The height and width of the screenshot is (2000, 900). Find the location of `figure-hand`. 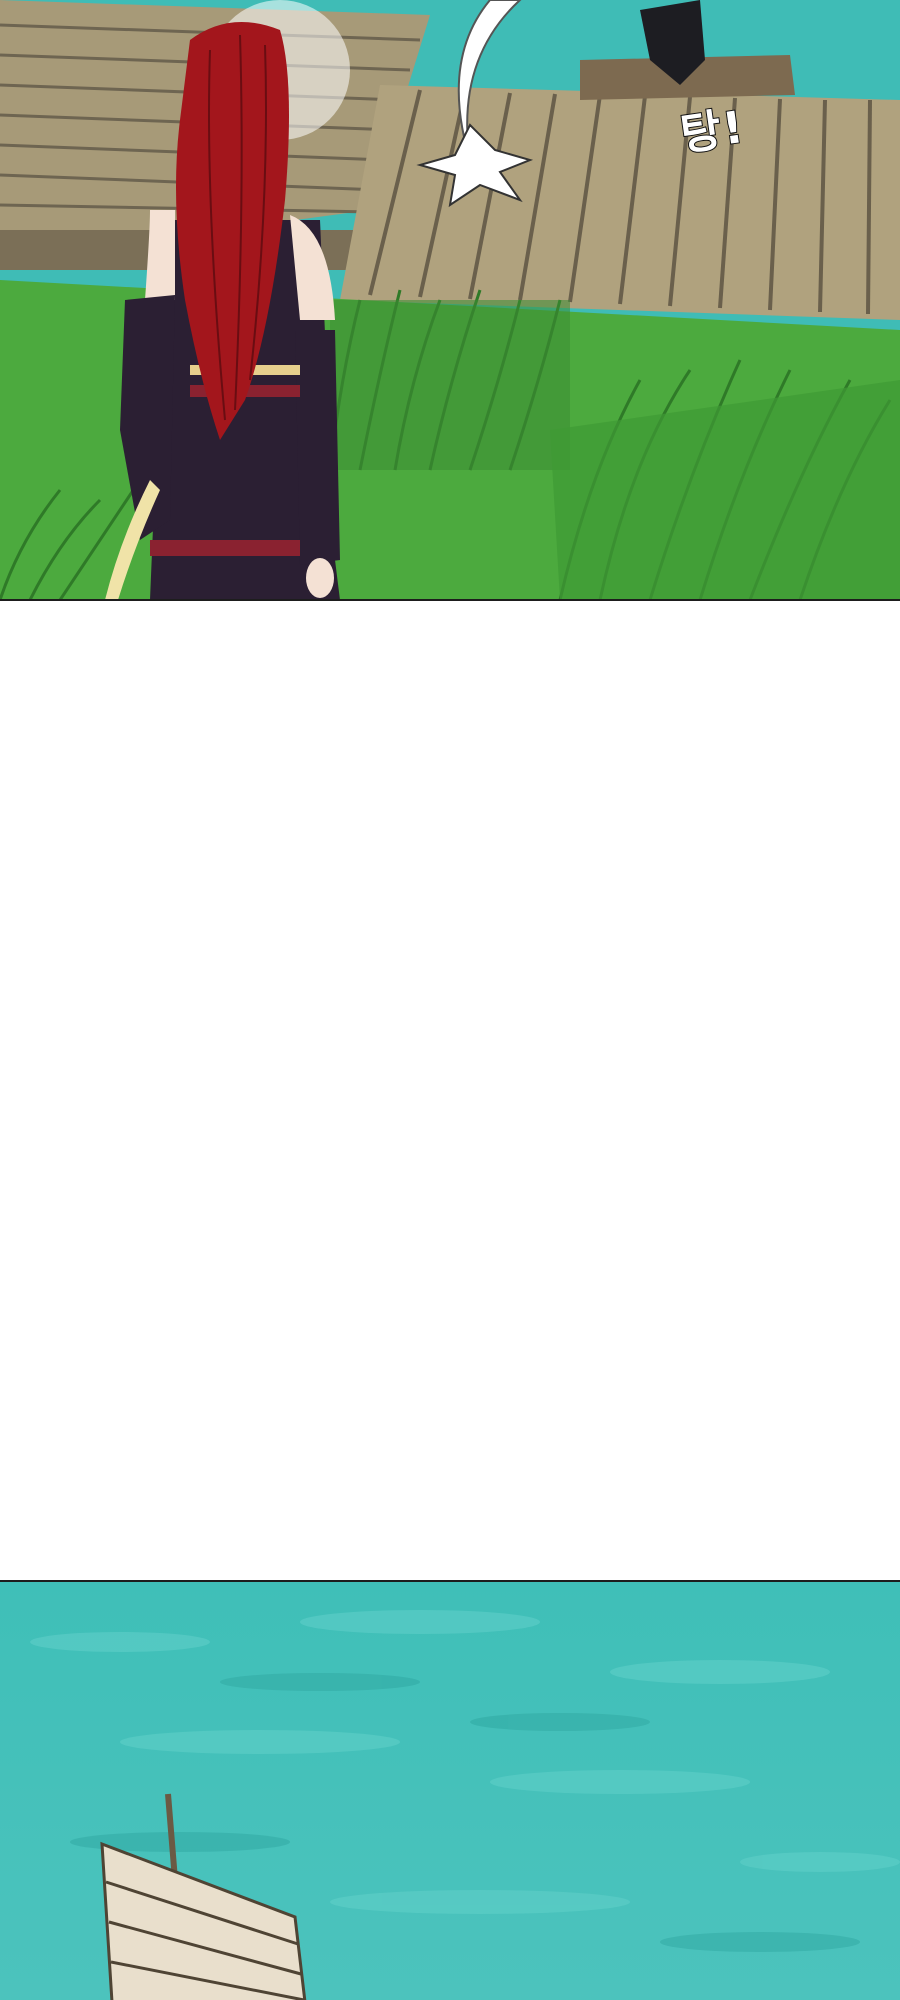

figure-hand is located at coordinates (320, 578).